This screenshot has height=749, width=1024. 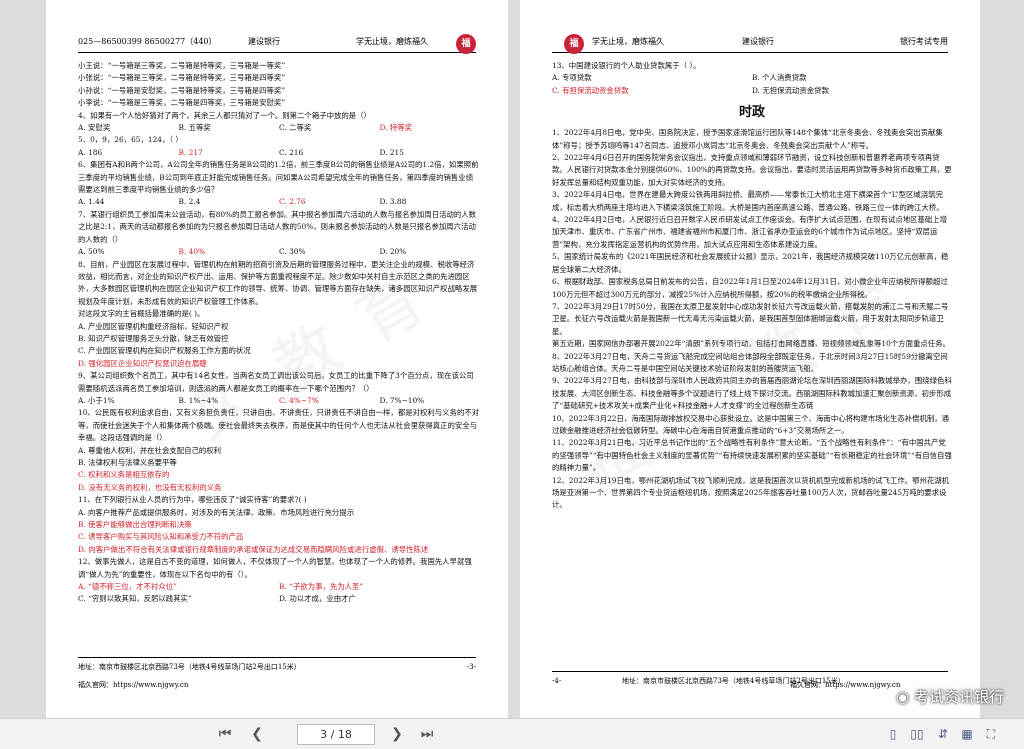 I want to click on option: B. 个人消费贷款, so click(x=779, y=78).